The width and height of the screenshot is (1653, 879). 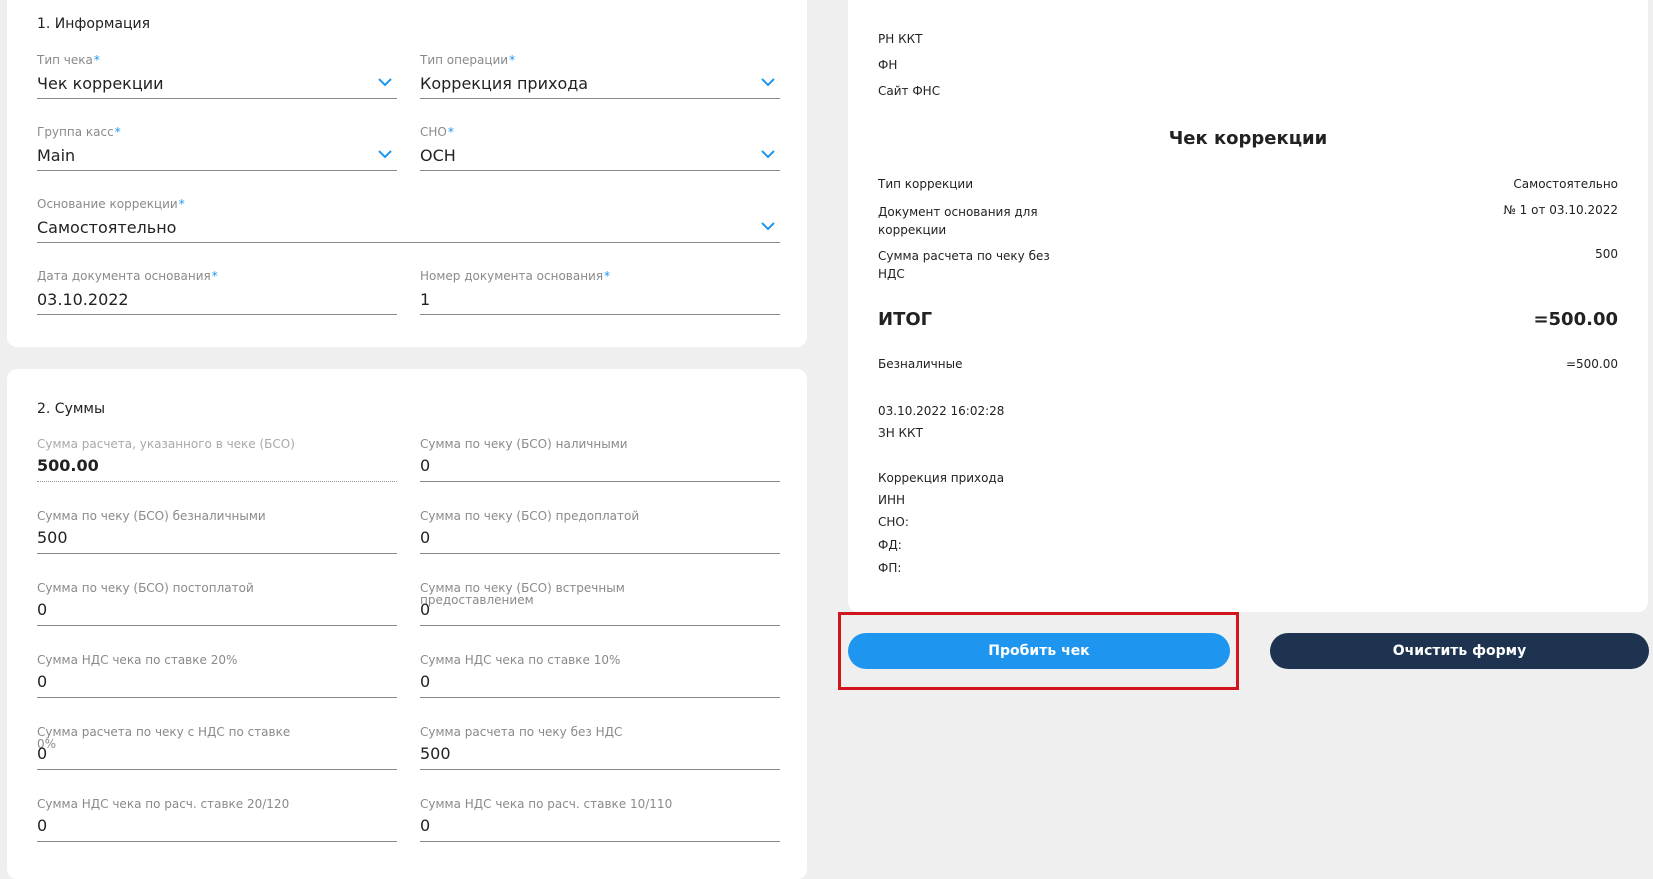 I want to click on sum-postpaid-input: Сумма по чеку (БСО) постоплатой 0, so click(x=217, y=604).